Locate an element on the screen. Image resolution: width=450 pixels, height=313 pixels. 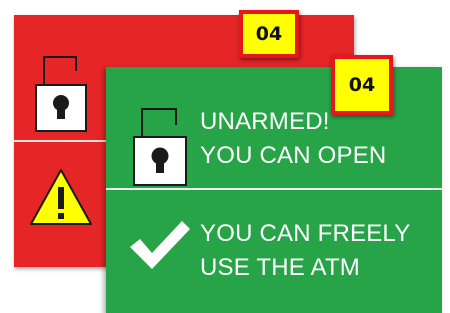
warning-triangle-icon is located at coordinates (61, 197).